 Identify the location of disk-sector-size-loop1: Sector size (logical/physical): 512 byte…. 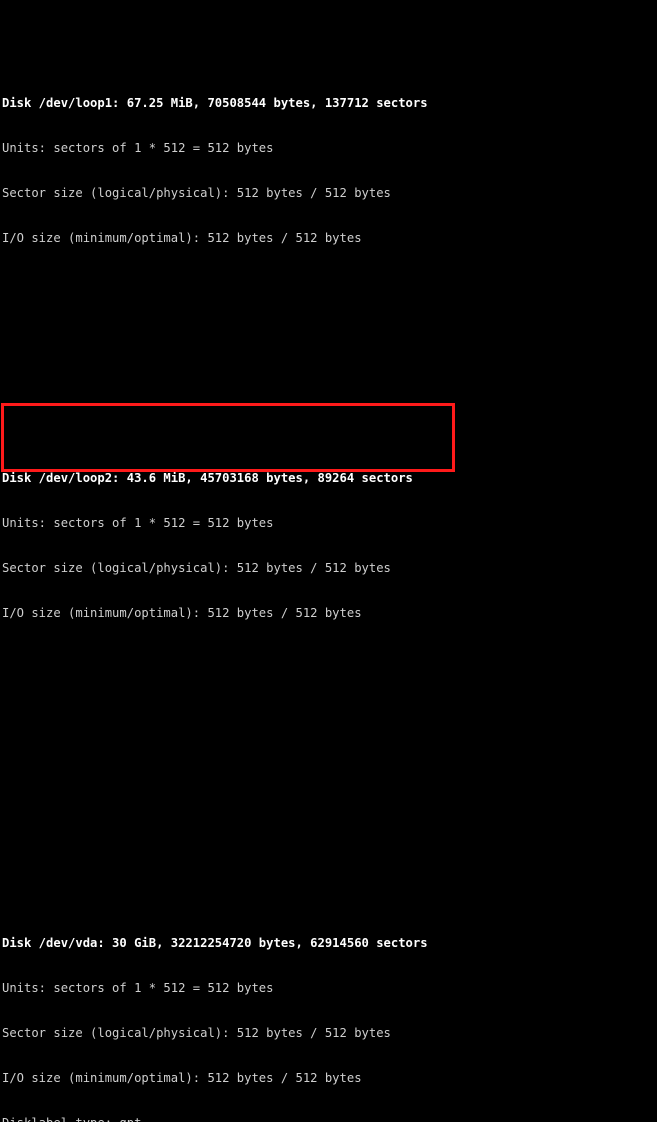
(196, 193).